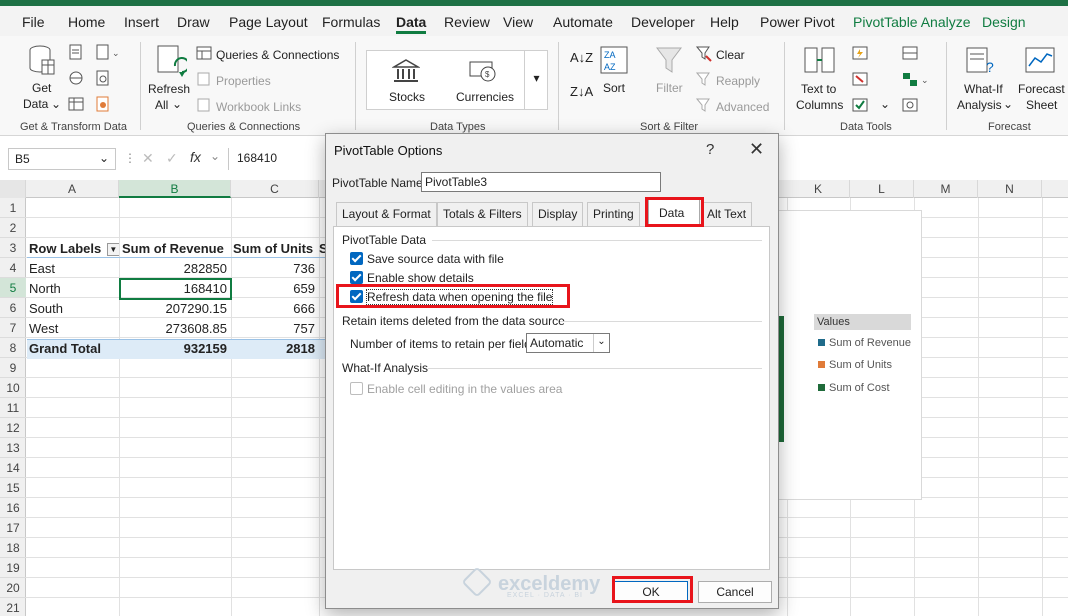  What do you see at coordinates (35, 104) in the screenshot?
I see `get-data-label2: Data` at bounding box center [35, 104].